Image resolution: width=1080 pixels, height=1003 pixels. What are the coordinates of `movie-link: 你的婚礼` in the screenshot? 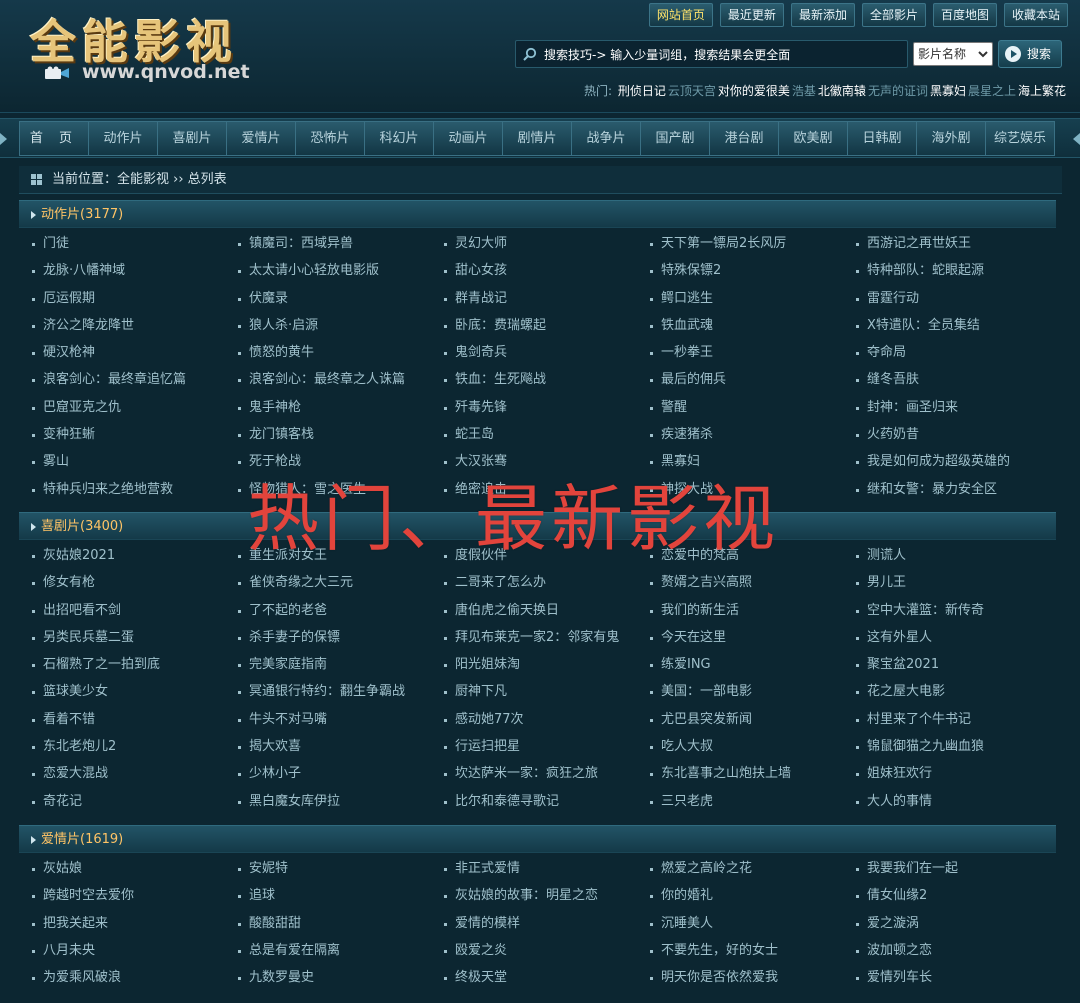 It's located at (752, 899).